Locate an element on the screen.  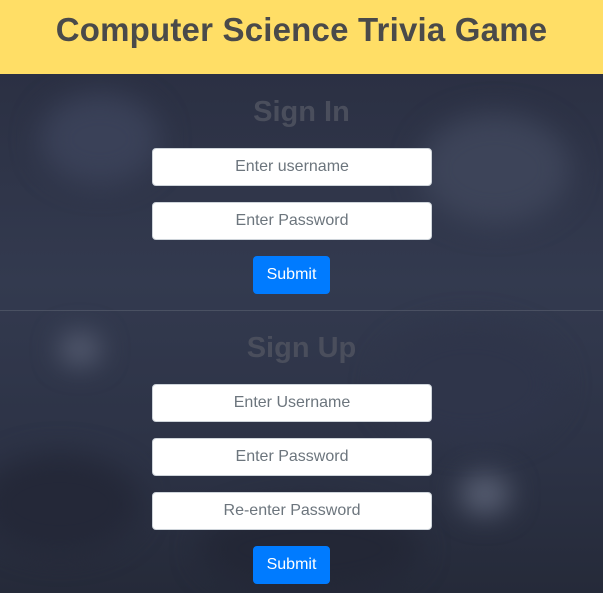
sign-up-heading: Sign Up is located at coordinates (301, 348).